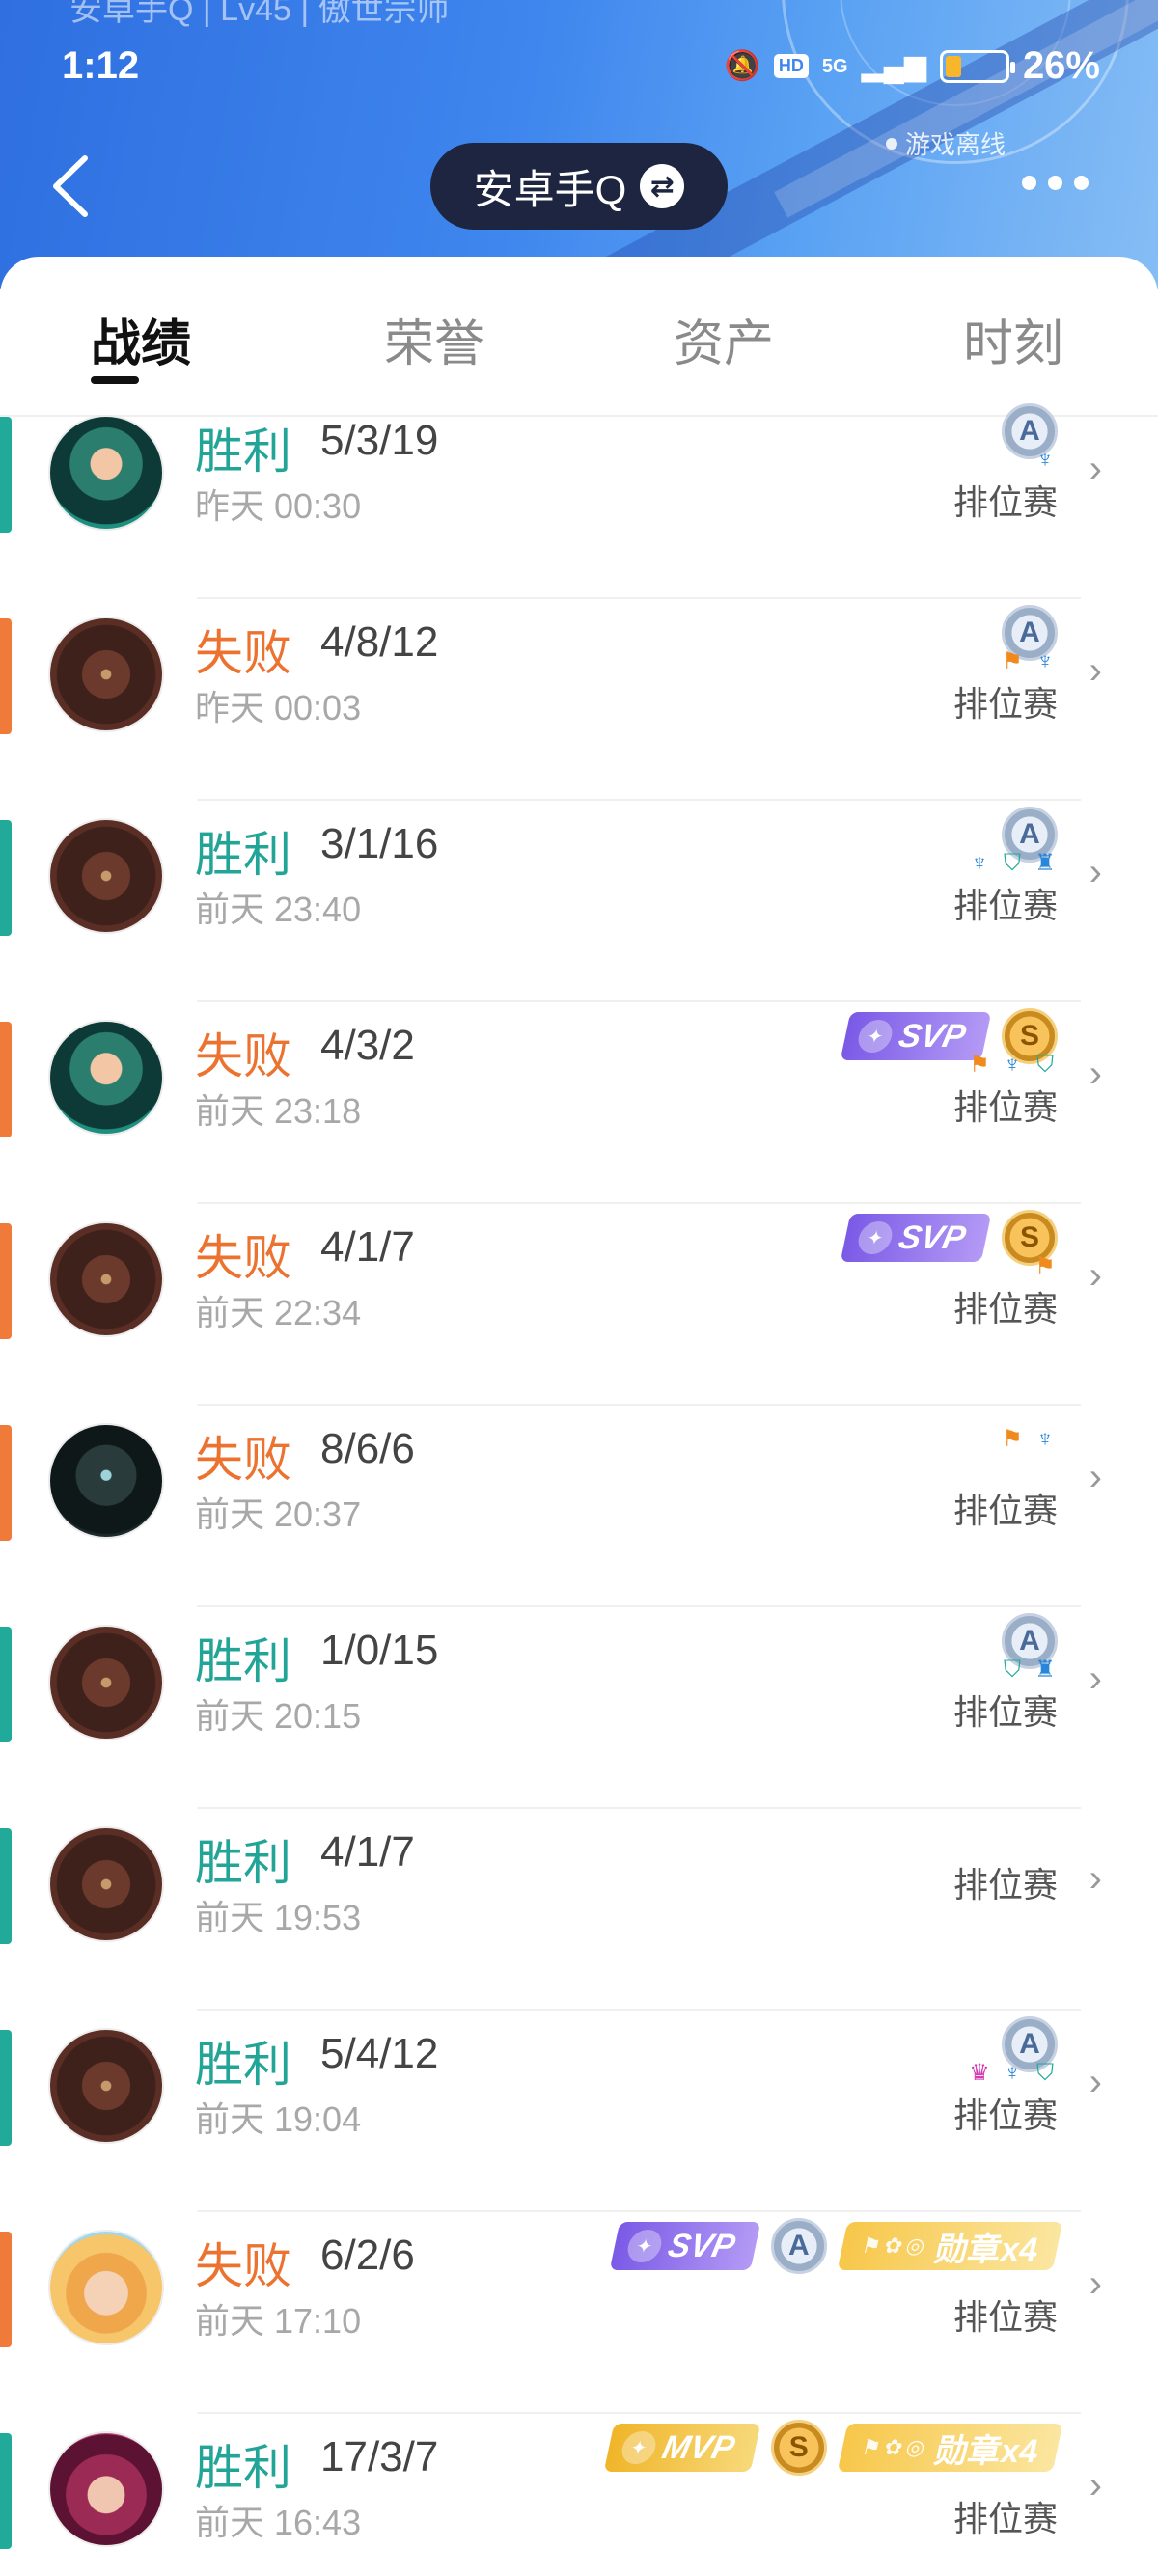 The image size is (1158, 2576). I want to click on match-mini-icons: ⚑, so click(1045, 1267).